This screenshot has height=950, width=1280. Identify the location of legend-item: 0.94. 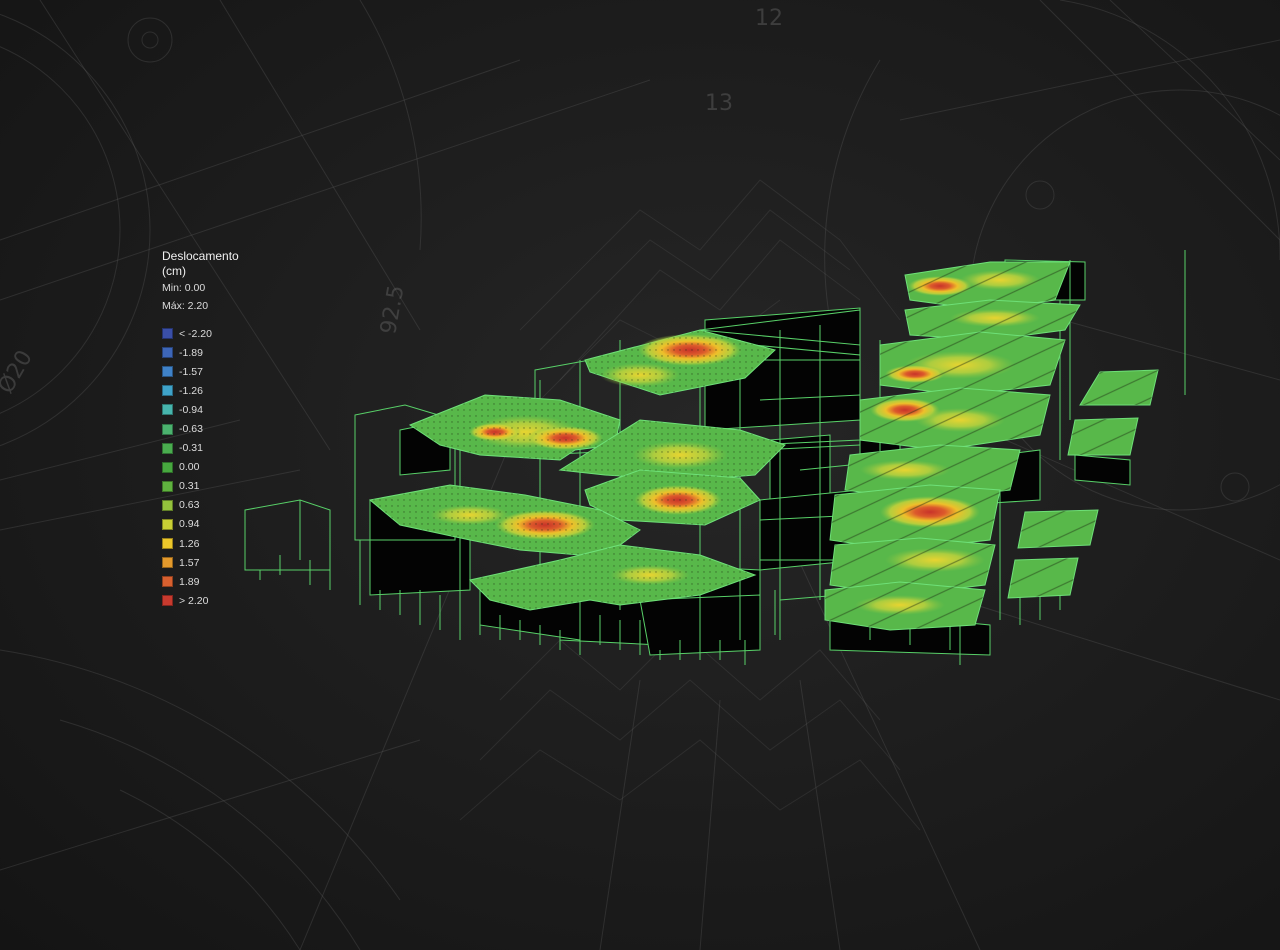
(200, 524).